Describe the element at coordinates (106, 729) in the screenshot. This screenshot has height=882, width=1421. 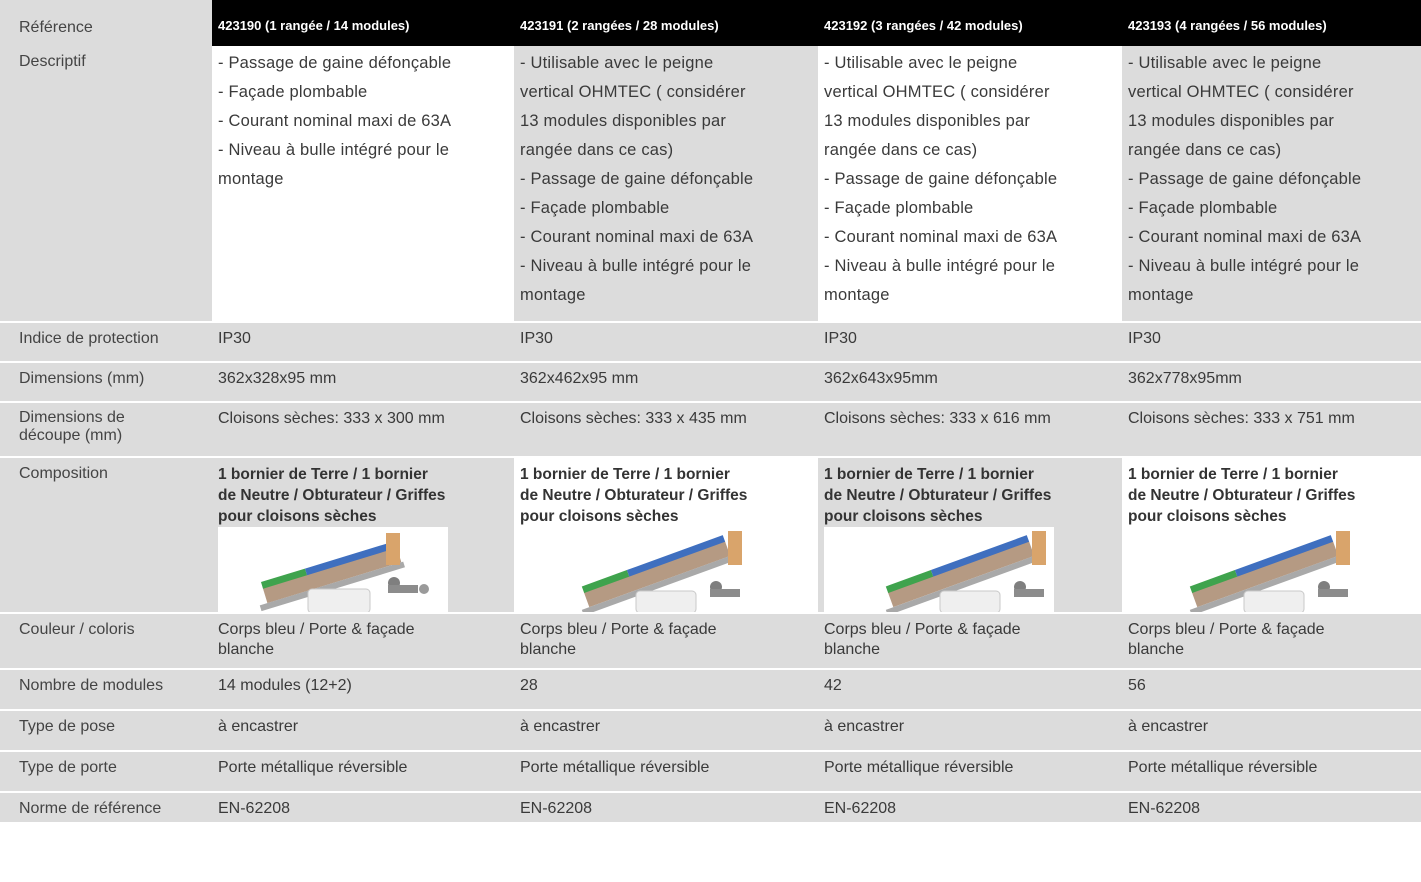
I see `row-label-pose: Type de pose` at that location.